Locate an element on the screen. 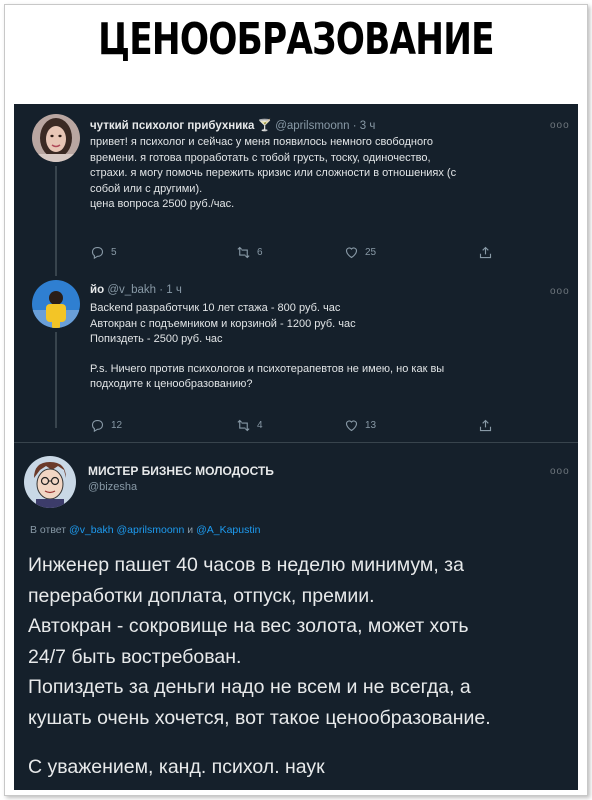 The height and width of the screenshot is (800, 592). author-name: йо is located at coordinates (97, 290).